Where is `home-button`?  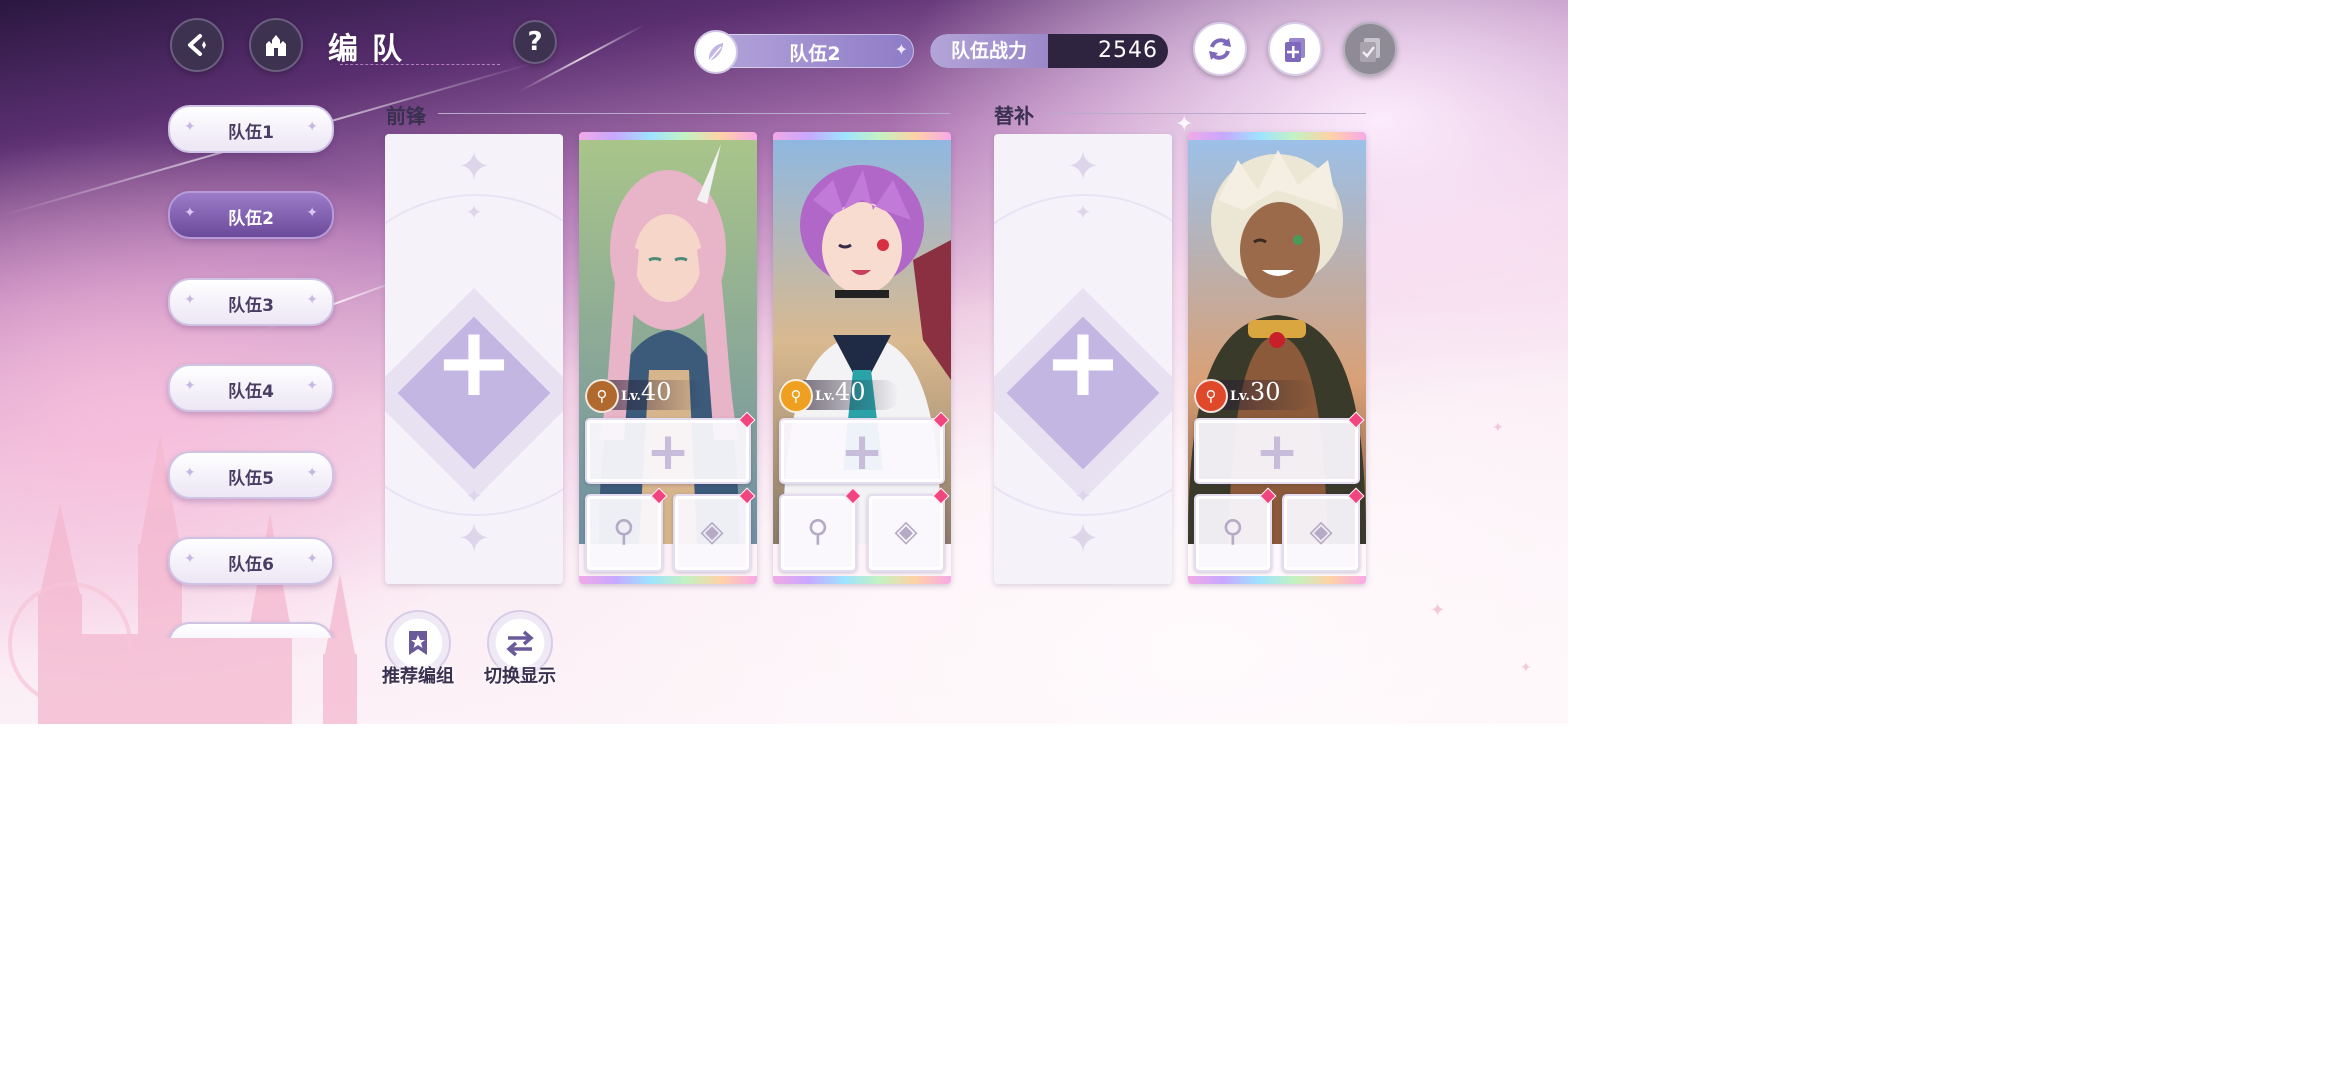 home-button is located at coordinates (276, 45).